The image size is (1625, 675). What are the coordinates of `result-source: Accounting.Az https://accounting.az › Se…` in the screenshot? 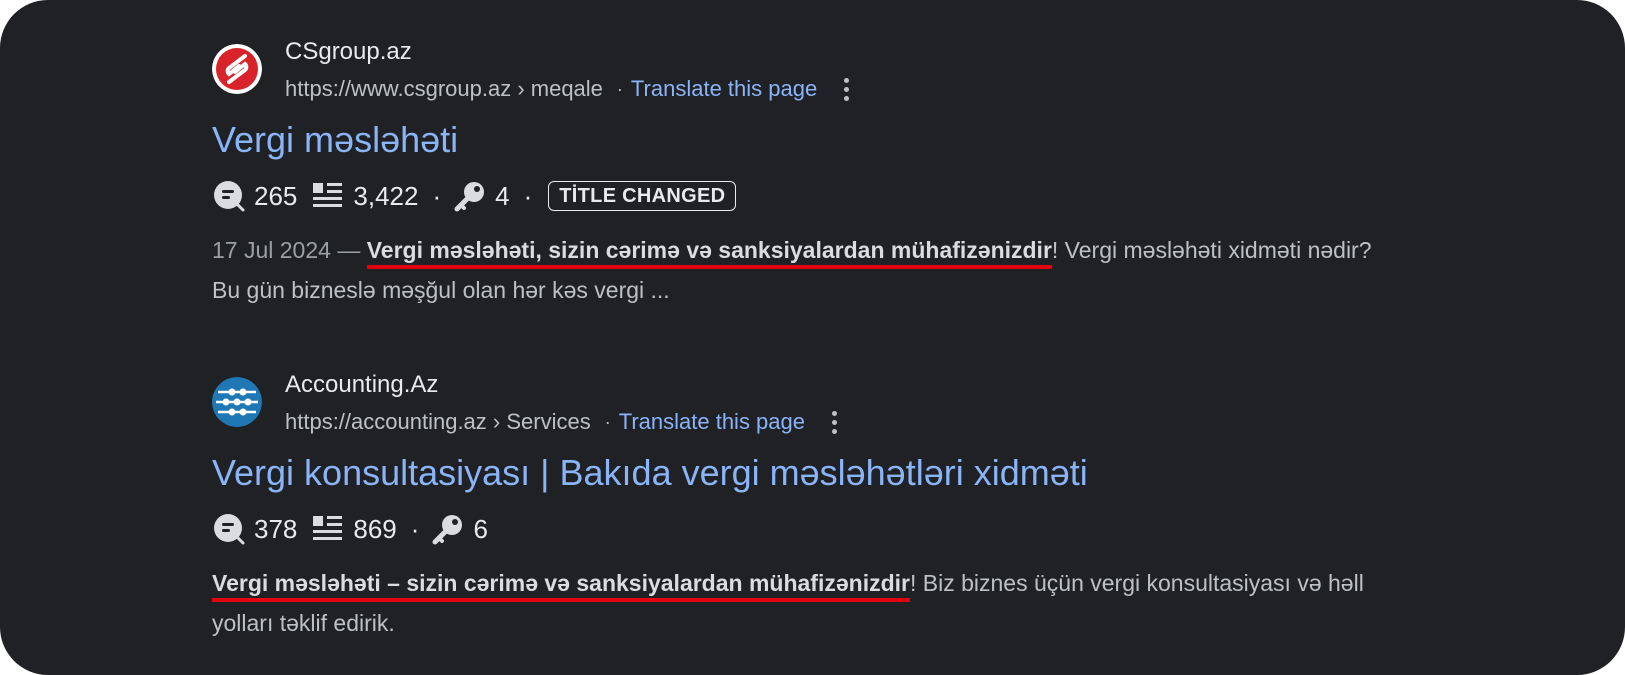 It's located at (812, 400).